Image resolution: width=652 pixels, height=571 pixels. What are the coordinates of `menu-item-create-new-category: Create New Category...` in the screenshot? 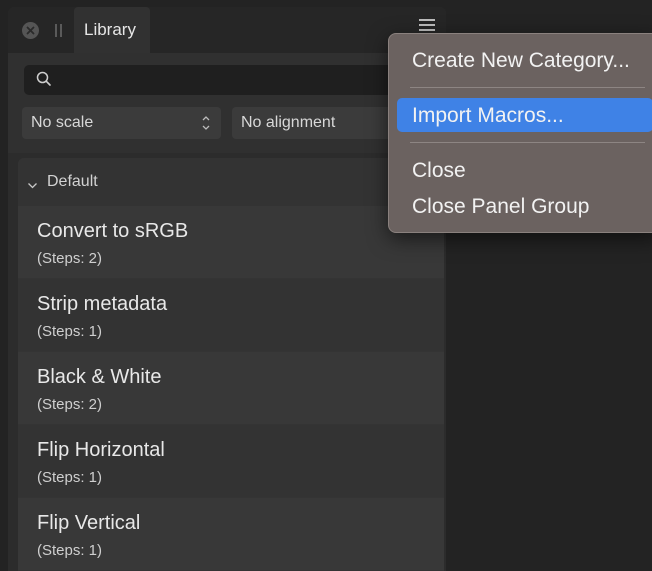 It's located at (524, 60).